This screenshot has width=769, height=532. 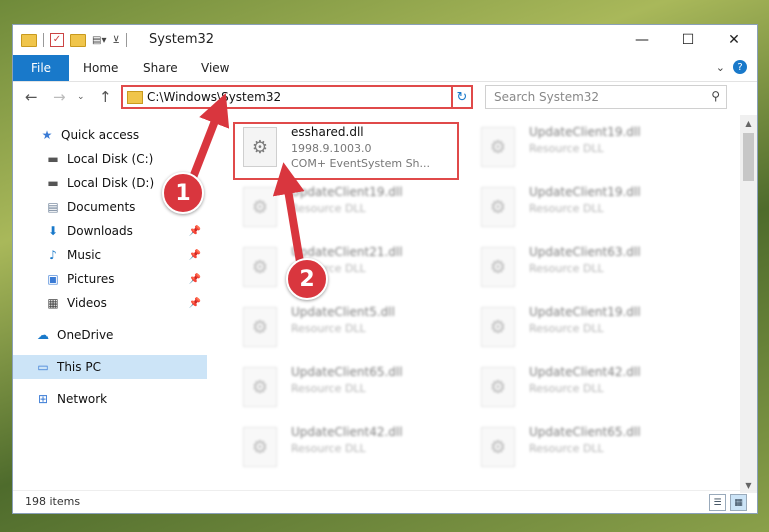 I want to click on step-badge-2: 2, so click(x=307, y=279).